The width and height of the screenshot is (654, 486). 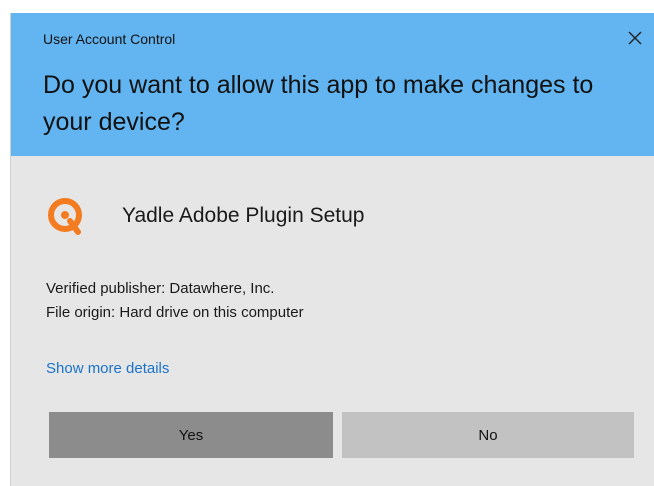 I want to click on close-icon, so click(x=635, y=38).